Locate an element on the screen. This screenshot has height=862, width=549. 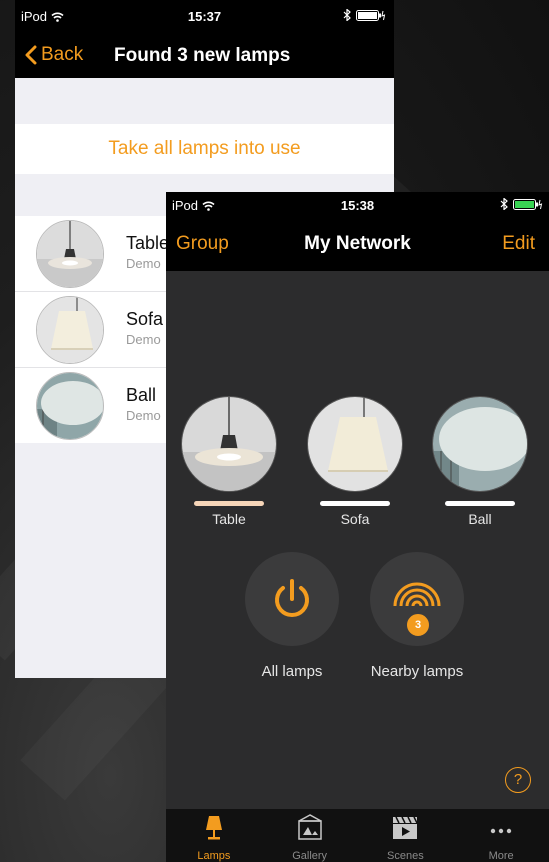
all-lamps-control: All lamps is located at coordinates (292, 616).